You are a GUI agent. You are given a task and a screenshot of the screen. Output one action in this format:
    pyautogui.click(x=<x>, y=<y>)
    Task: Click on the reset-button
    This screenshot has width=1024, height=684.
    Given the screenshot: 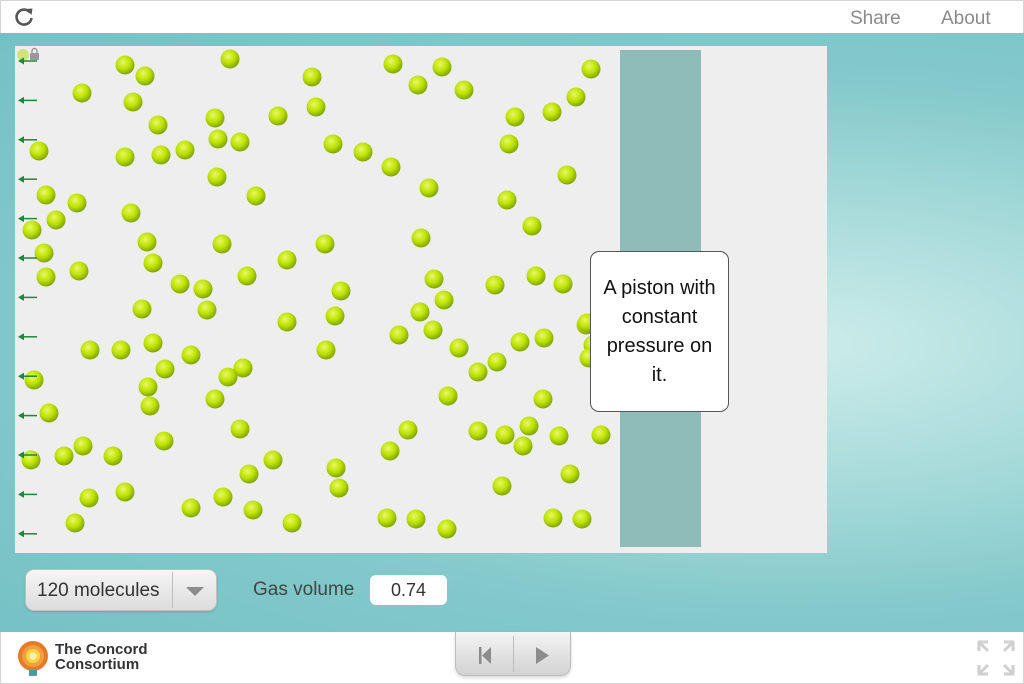 What is the action you would take?
    pyautogui.click(x=484, y=654)
    